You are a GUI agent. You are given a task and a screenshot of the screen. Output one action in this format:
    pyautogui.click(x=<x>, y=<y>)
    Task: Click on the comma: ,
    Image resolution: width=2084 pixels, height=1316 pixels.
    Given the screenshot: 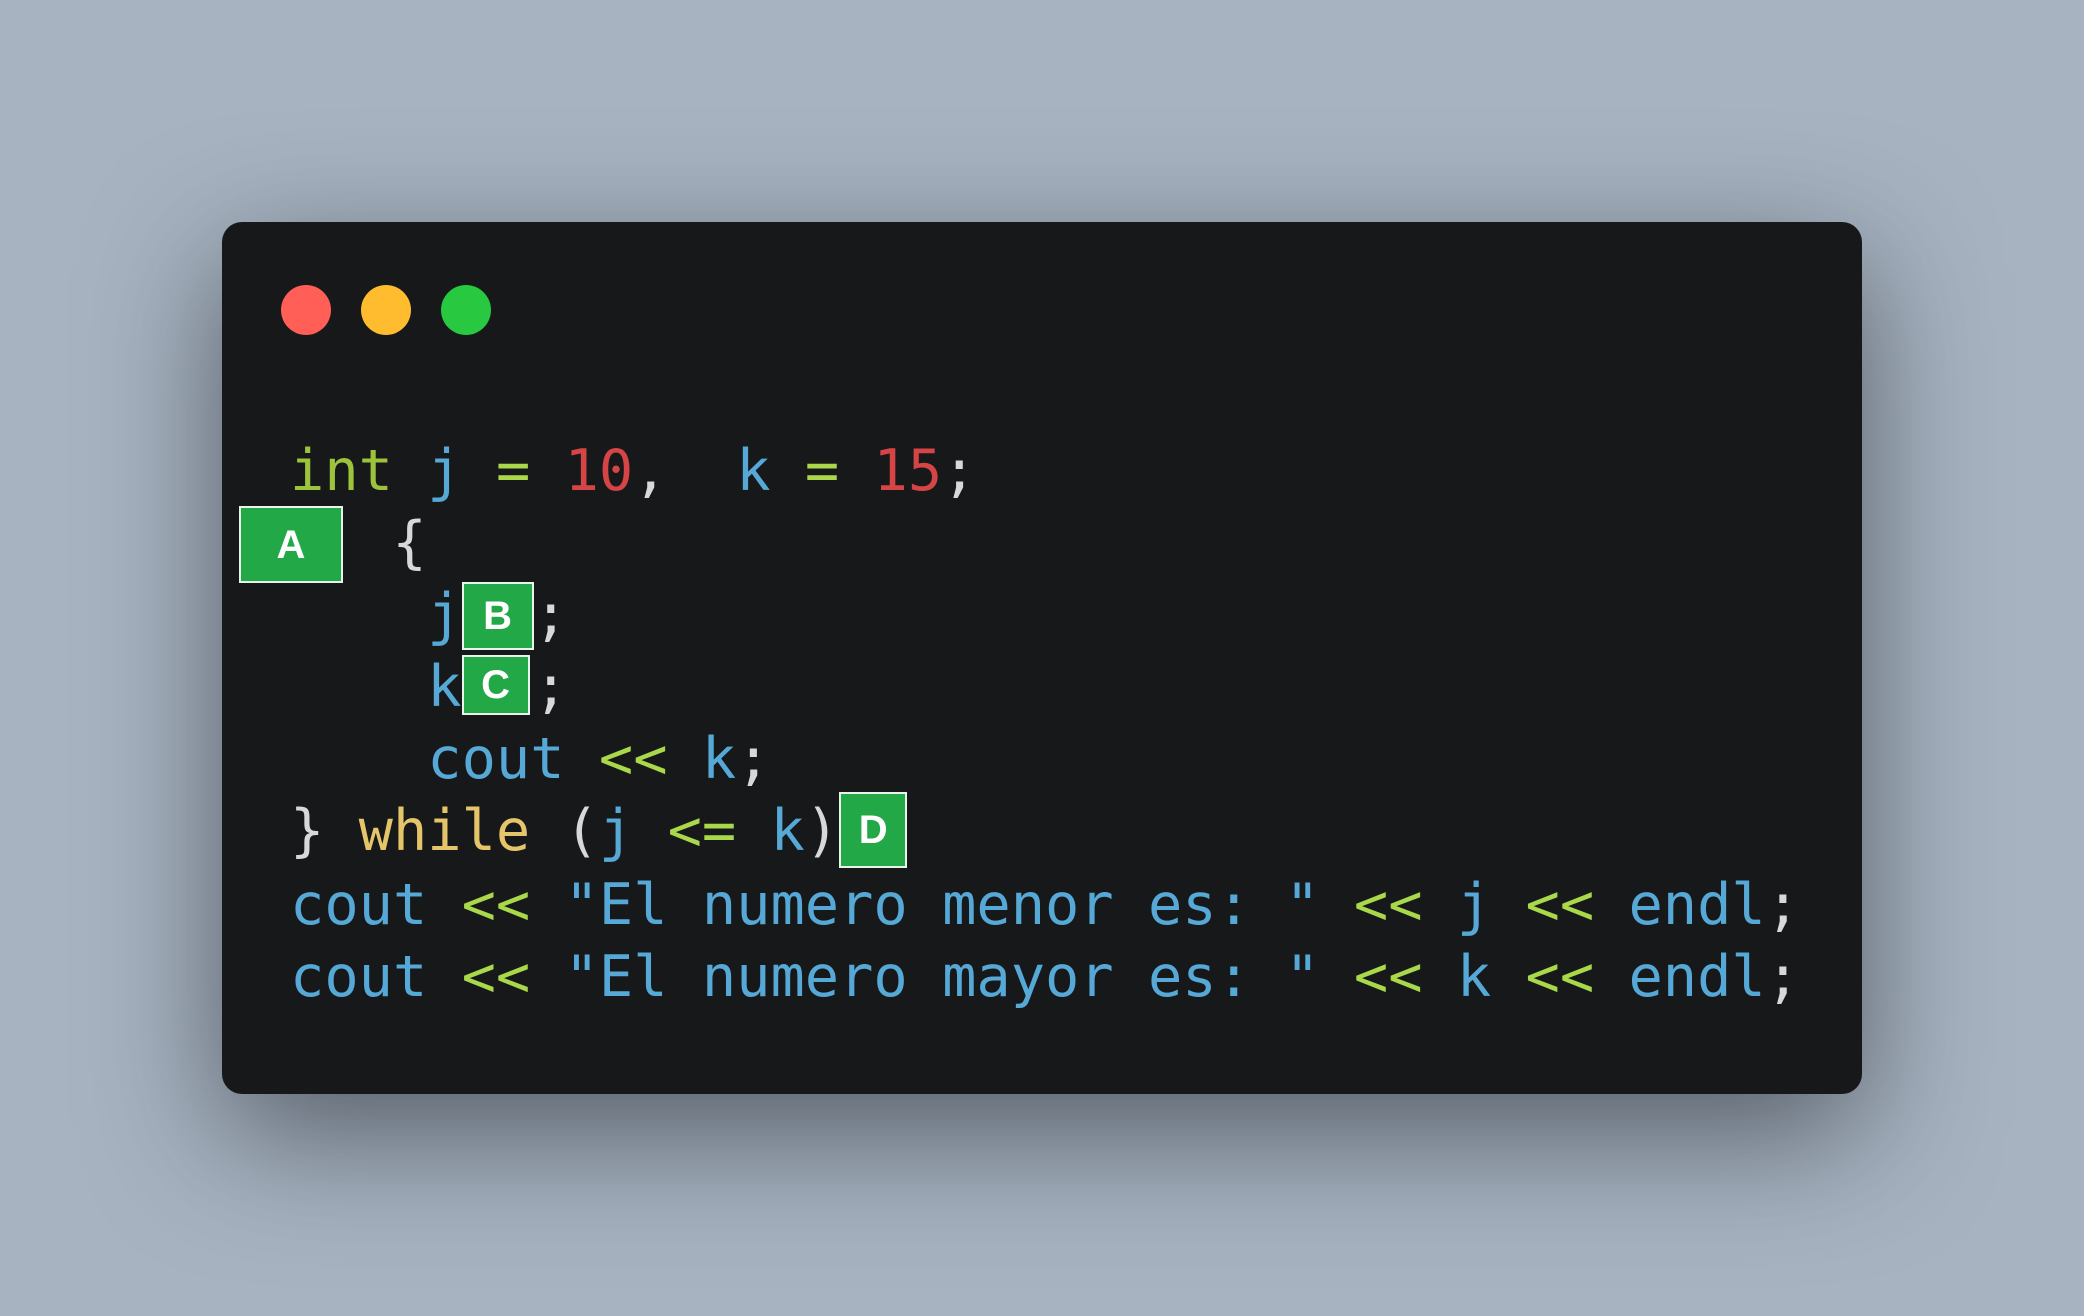 What is the action you would take?
    pyautogui.click(x=650, y=471)
    